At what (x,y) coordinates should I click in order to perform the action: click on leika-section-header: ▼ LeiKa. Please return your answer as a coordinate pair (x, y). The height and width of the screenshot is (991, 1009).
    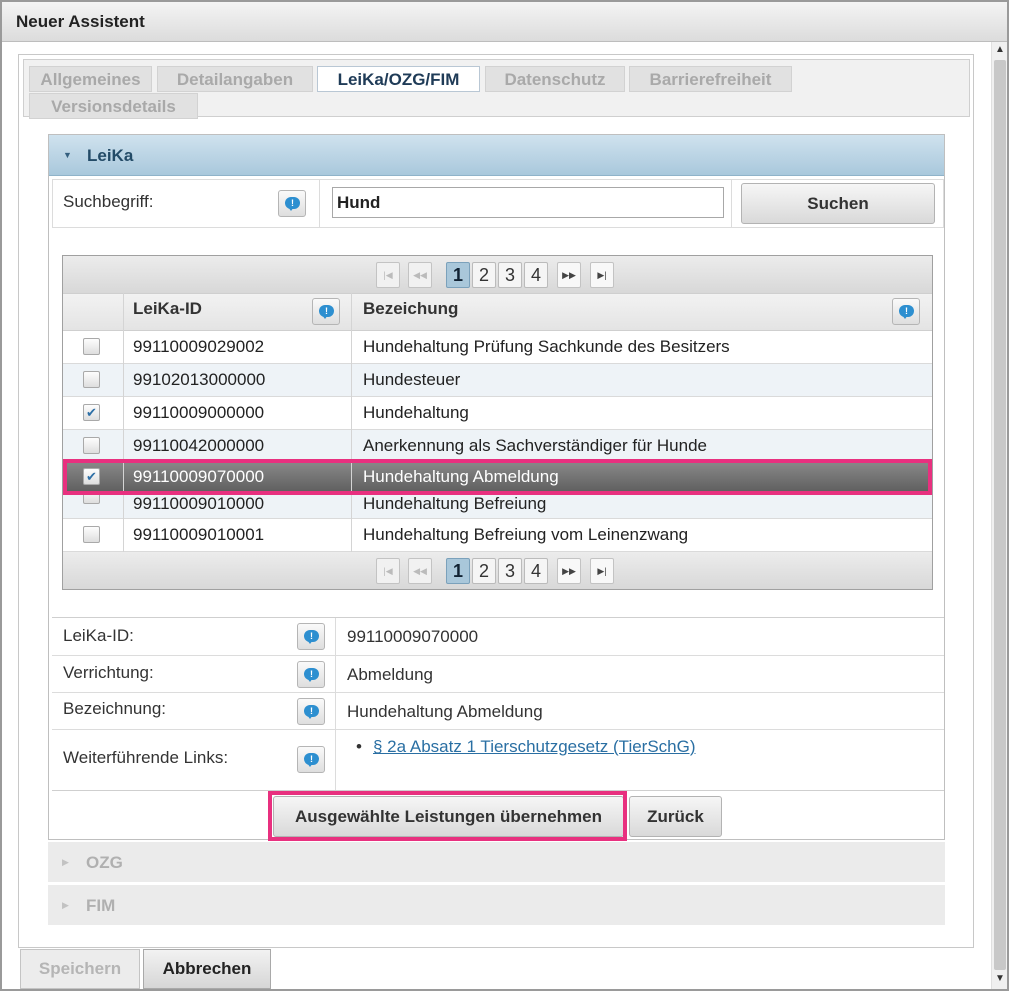
    Looking at the image, I should click on (496, 155).